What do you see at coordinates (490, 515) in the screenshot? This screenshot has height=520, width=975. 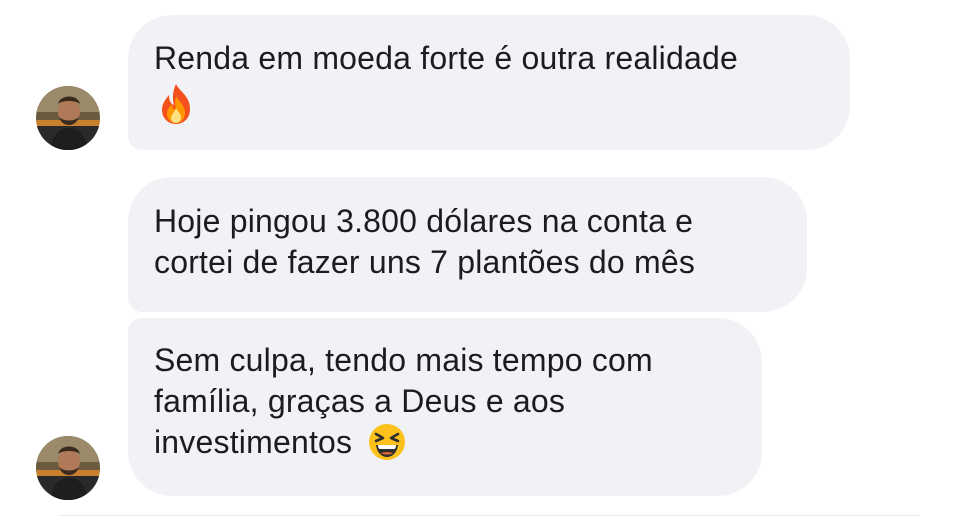 I see `divider` at bounding box center [490, 515].